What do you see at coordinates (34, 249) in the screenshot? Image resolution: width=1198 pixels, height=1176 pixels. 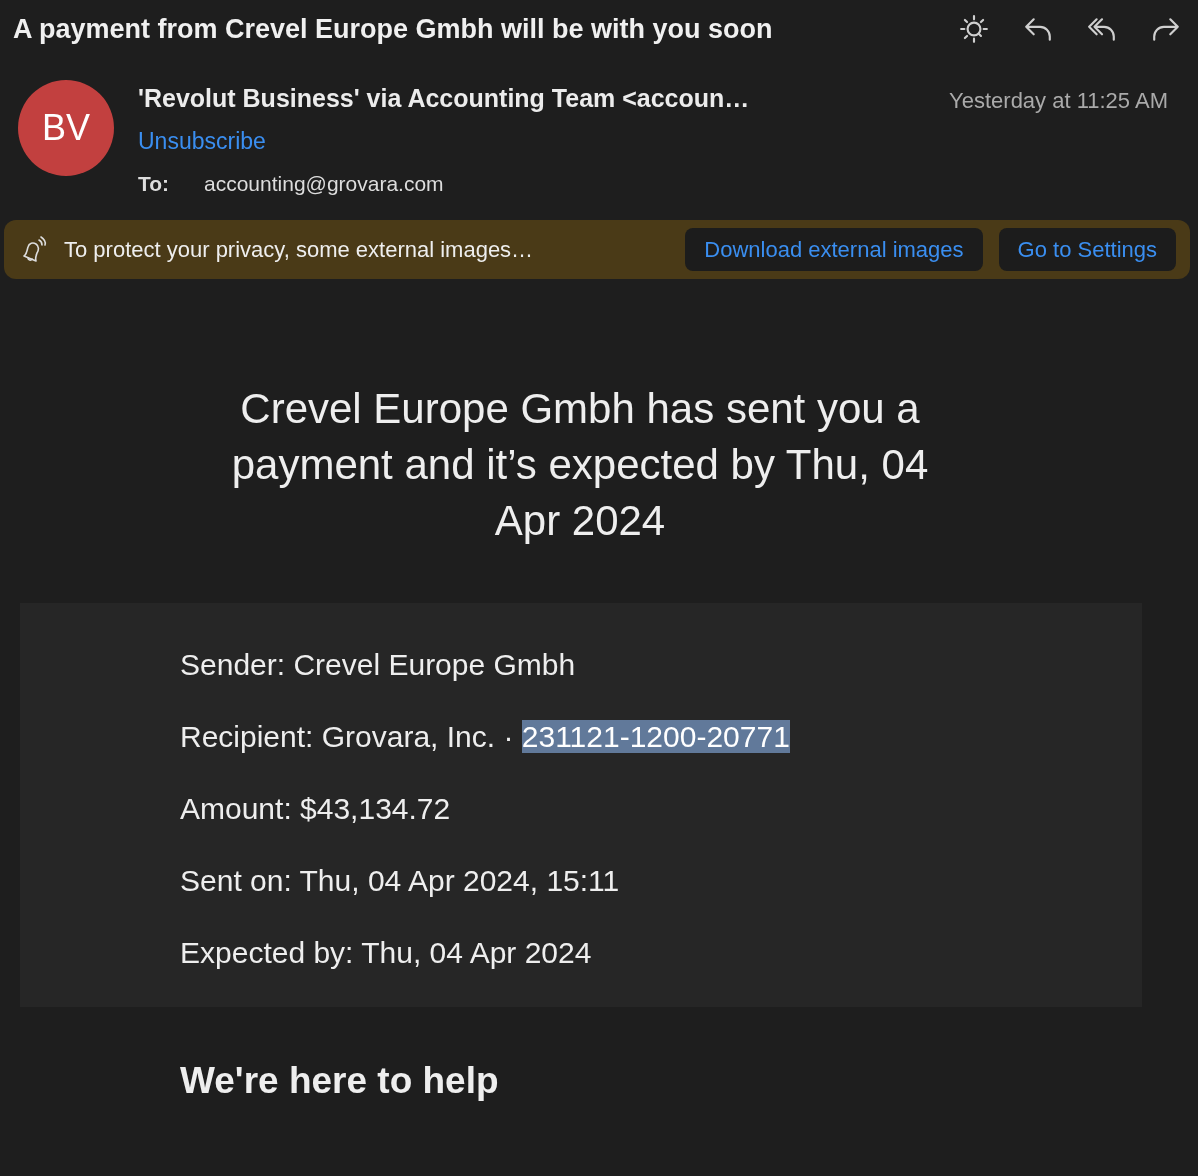 I see `bell-icon` at bounding box center [34, 249].